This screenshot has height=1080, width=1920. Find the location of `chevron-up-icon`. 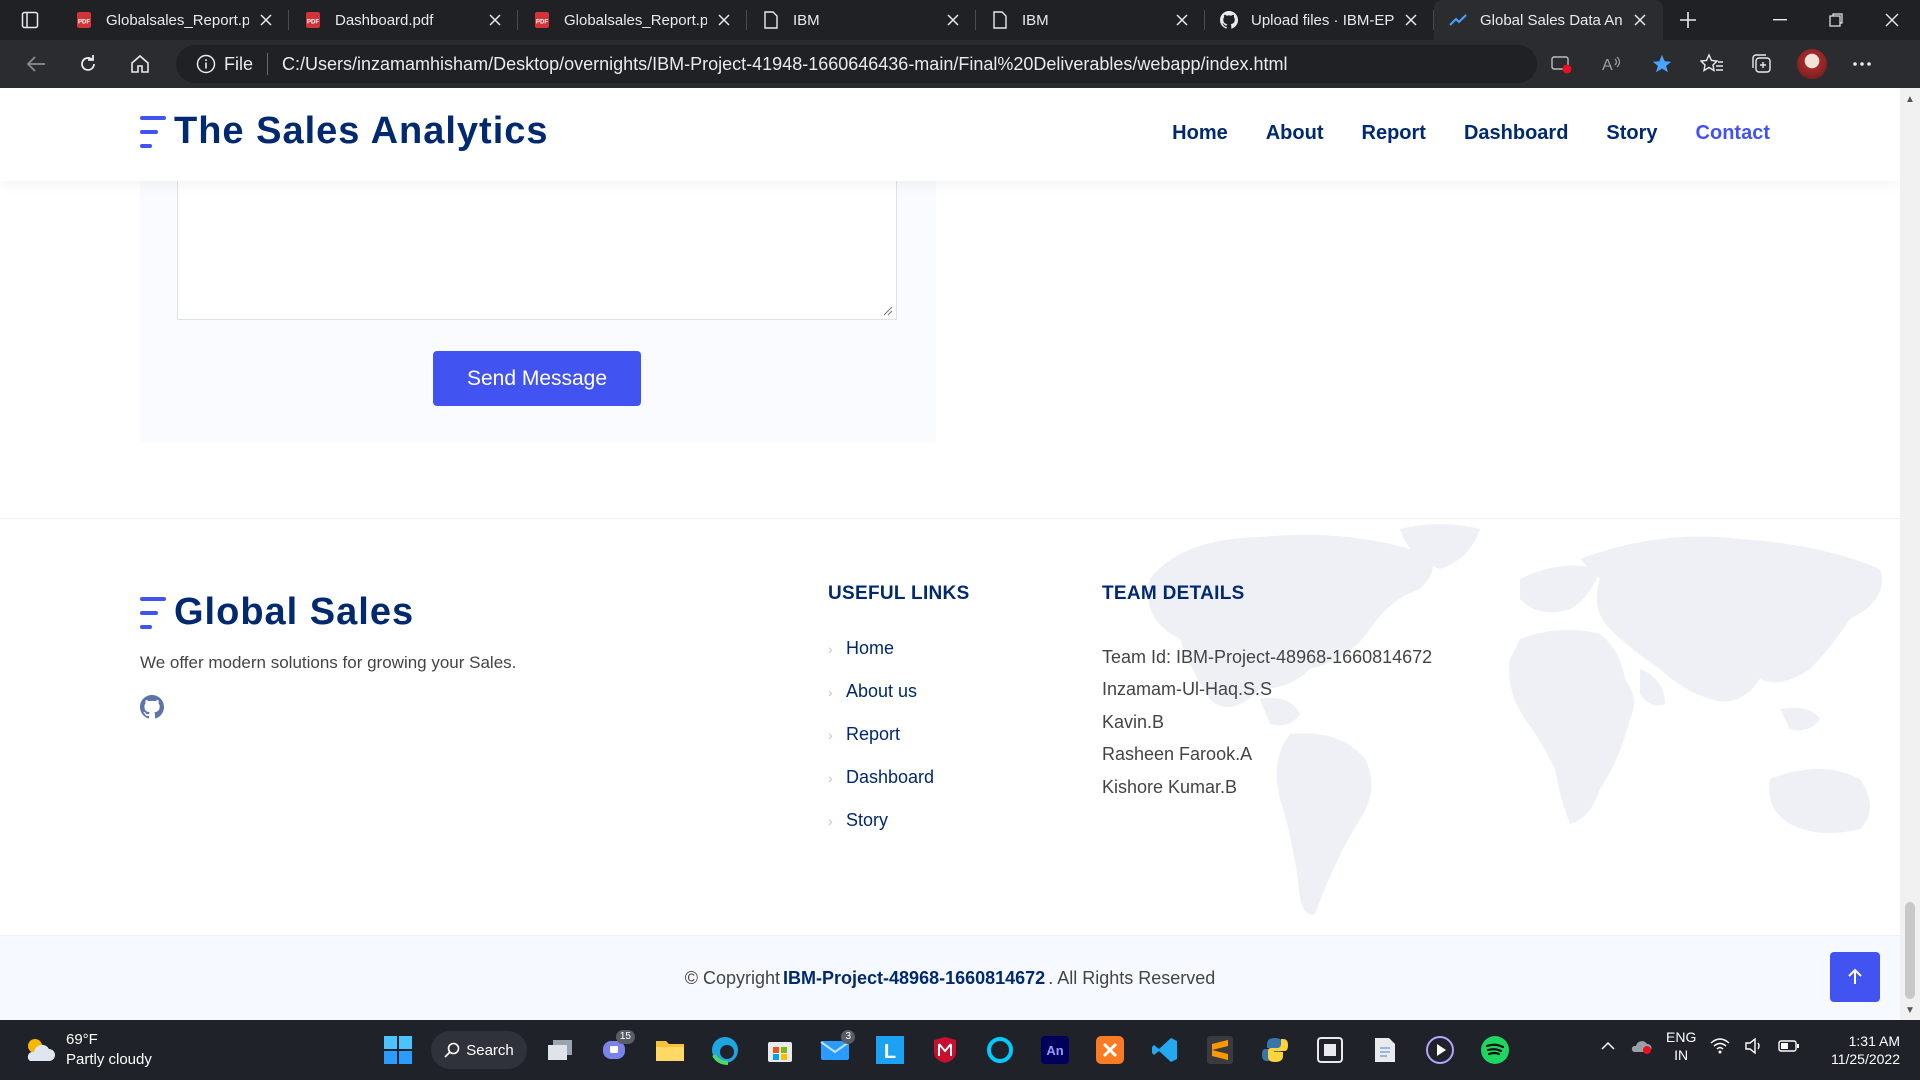

chevron-up-icon is located at coordinates (1608, 1046).